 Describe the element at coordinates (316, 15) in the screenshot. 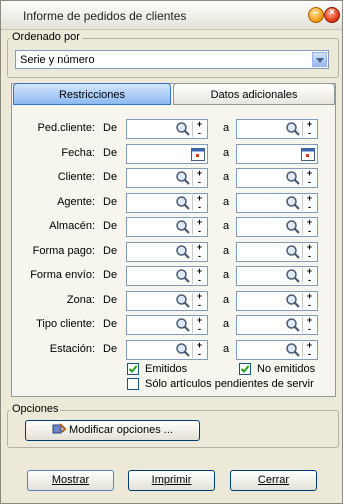

I see `minimize-button: –` at that location.